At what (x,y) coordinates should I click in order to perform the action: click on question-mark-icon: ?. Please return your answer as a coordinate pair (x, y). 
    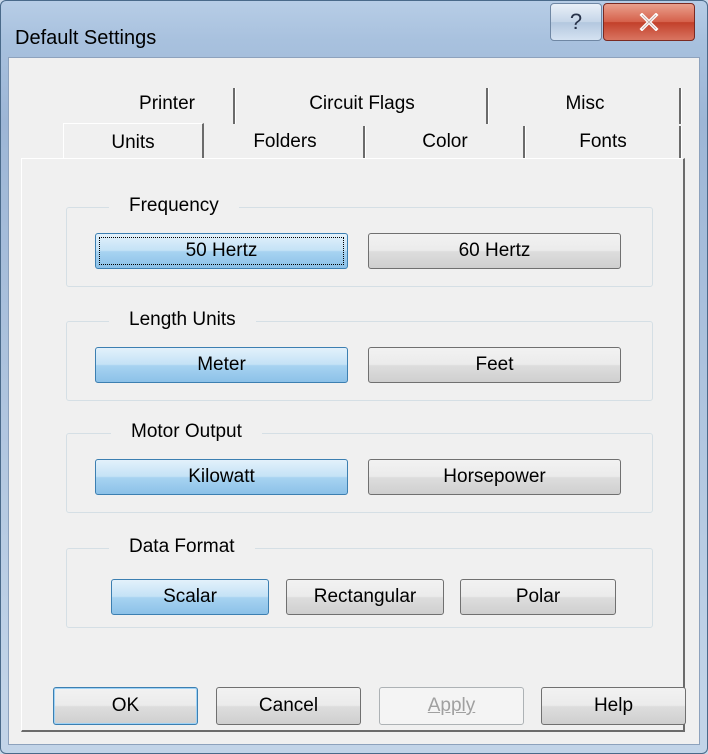
    Looking at the image, I should click on (576, 21).